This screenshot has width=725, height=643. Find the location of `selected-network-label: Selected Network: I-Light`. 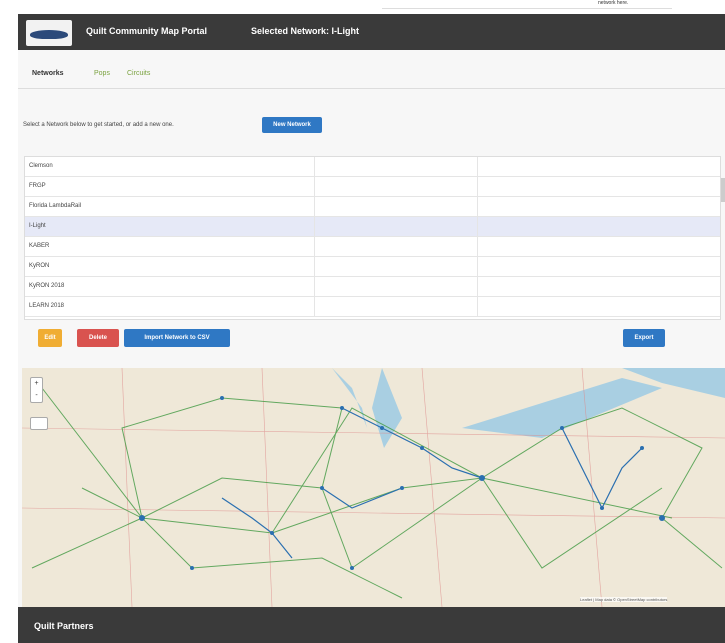

selected-network-label: Selected Network: I-Light is located at coordinates (305, 31).